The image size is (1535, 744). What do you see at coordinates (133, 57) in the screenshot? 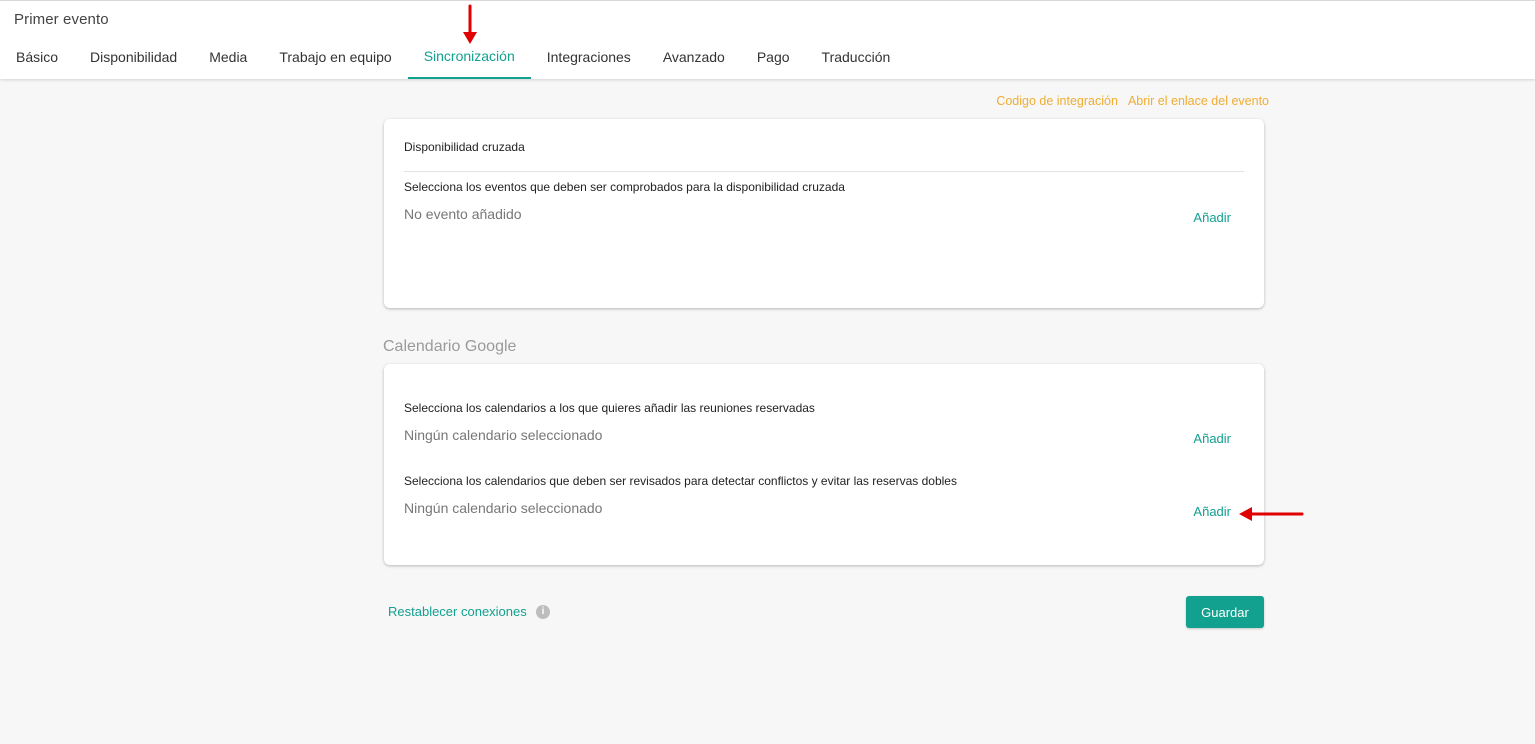
I see `tab-disponibilidad: Disponibilidad` at bounding box center [133, 57].